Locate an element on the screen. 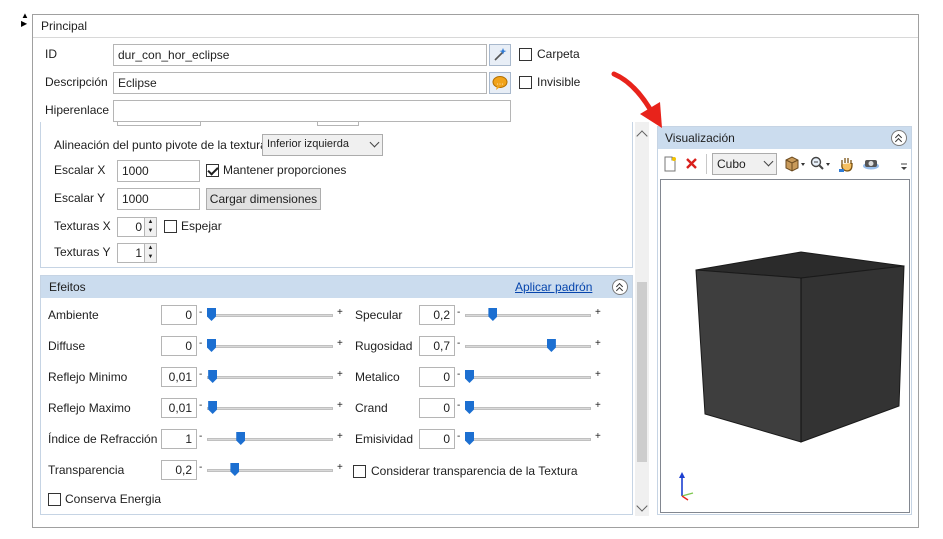 This screenshot has width=943, height=539. scrollbar-thumb is located at coordinates (642, 372).